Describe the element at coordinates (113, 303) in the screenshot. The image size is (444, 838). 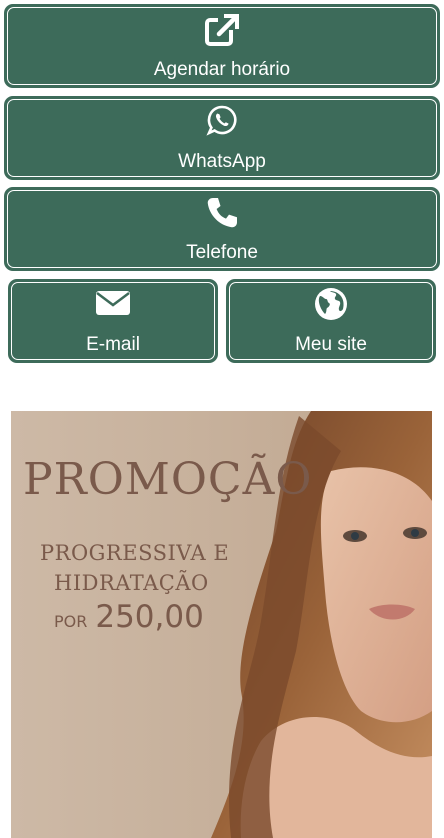
I see `envelope-icon` at that location.